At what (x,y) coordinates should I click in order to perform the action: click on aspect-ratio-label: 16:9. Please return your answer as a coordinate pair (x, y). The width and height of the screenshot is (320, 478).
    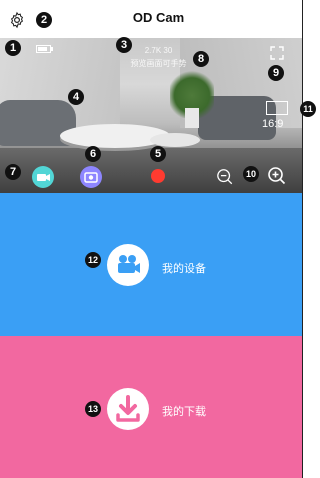
    Looking at the image, I should click on (272, 124).